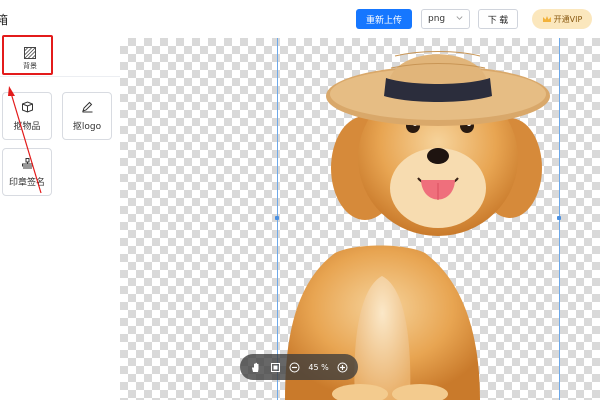 This screenshot has width=600, height=400. What do you see at coordinates (275, 367) in the screenshot?
I see `fit-screen-icon` at bounding box center [275, 367].